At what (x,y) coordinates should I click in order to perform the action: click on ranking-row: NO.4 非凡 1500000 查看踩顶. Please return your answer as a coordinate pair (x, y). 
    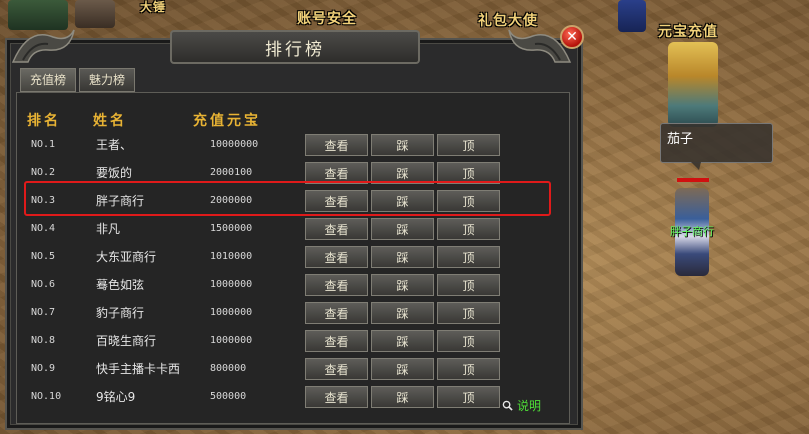
    Looking at the image, I should click on (288, 229).